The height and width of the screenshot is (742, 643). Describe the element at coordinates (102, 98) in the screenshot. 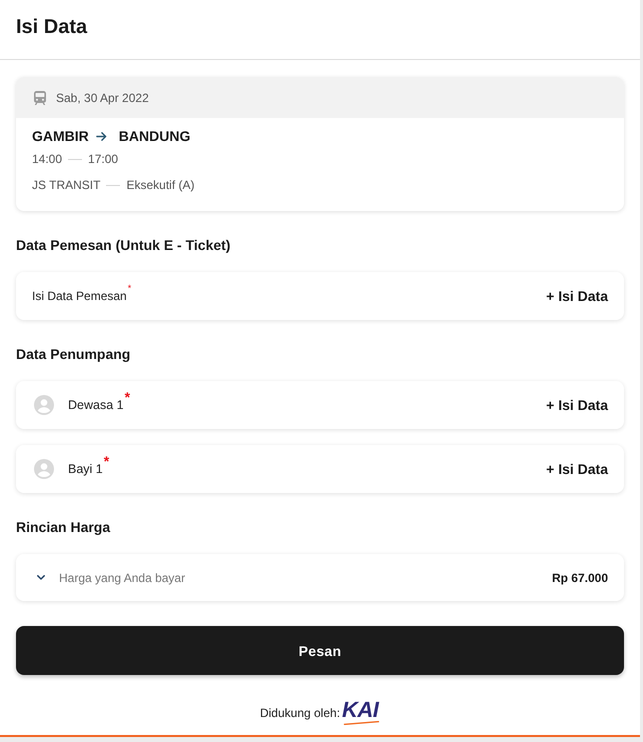

I see `trip-date: Sab, 30 Apr 2022` at that location.